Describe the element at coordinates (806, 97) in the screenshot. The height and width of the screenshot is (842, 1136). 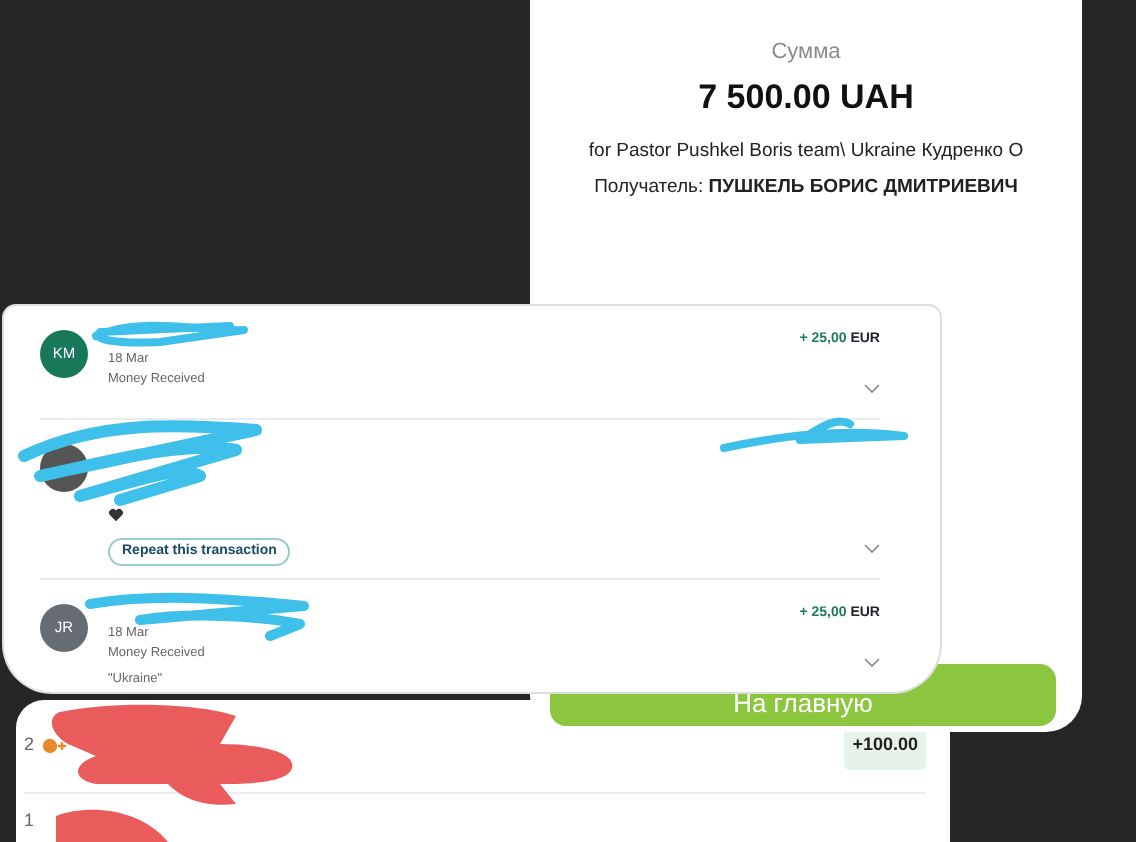
I see `amount-value: 7 500.00 UAH` at that location.